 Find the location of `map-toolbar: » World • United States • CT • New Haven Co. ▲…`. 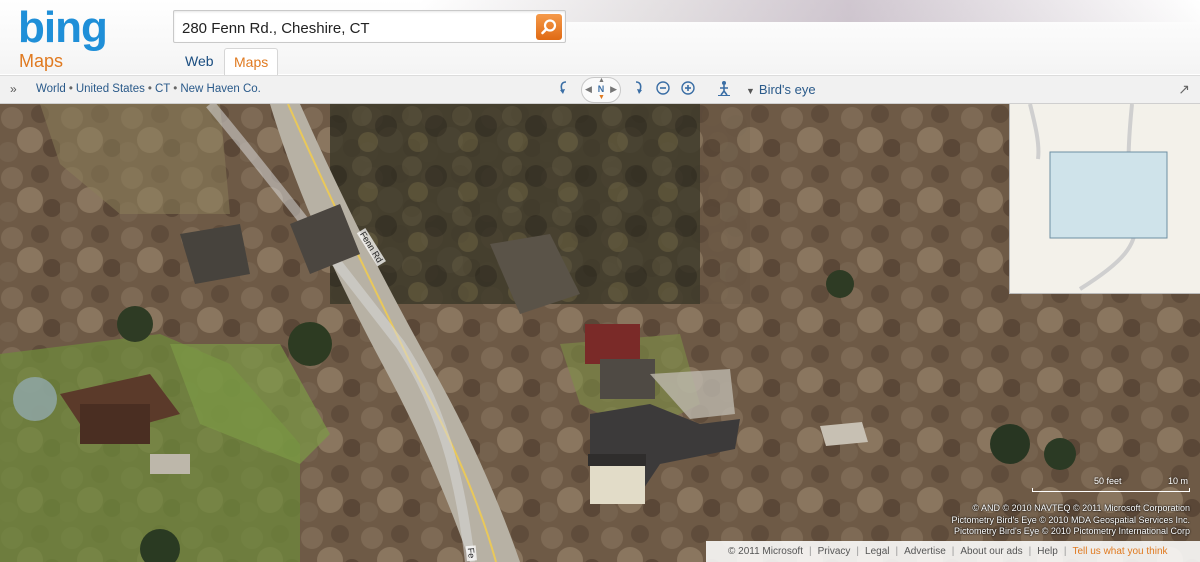

map-toolbar: » World • United States • CT • New Haven Co. ▲… is located at coordinates (600, 89).